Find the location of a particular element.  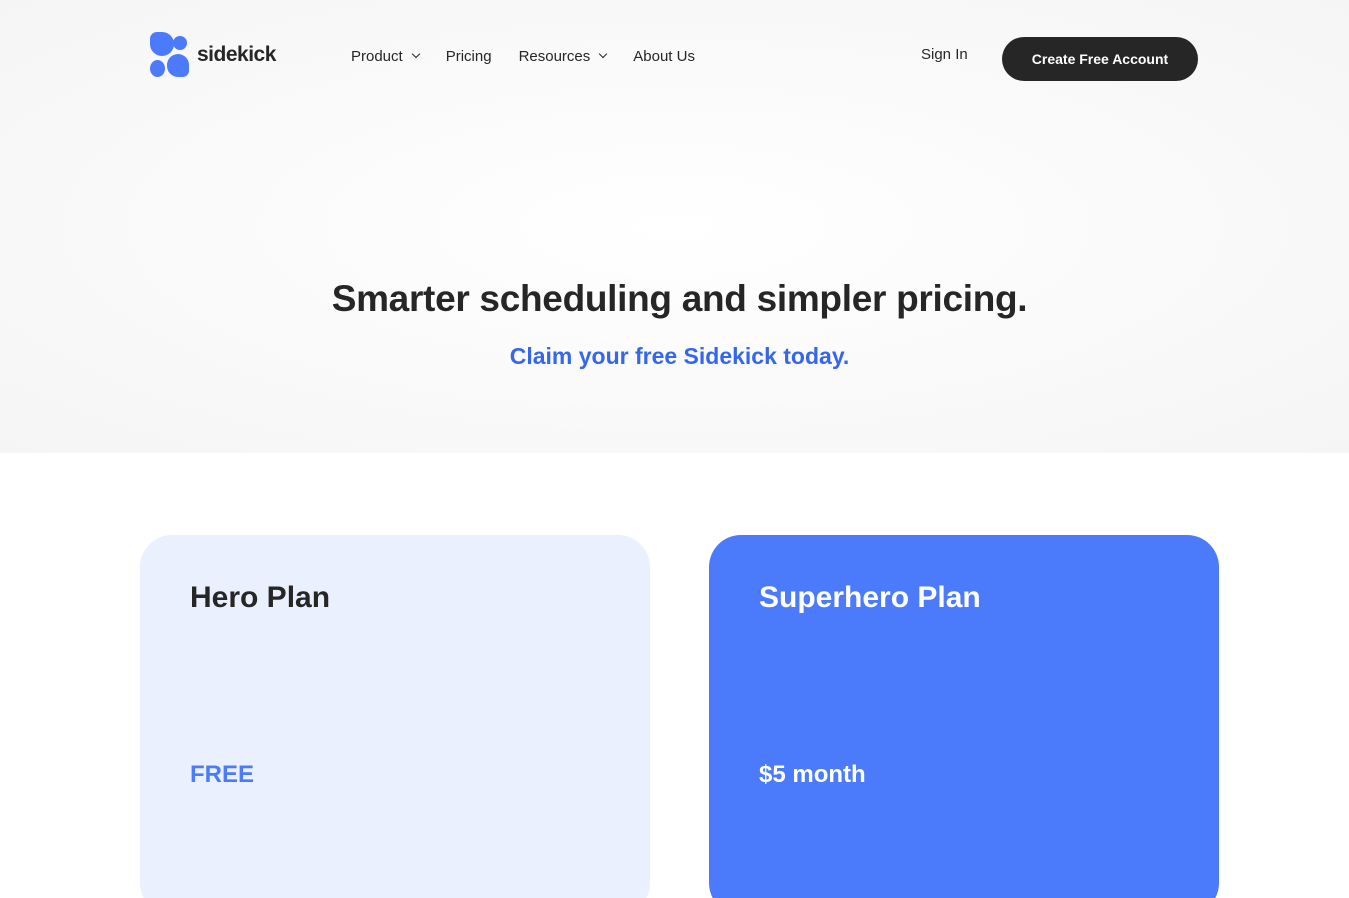

sign-in-link: Sign In is located at coordinates (944, 54).